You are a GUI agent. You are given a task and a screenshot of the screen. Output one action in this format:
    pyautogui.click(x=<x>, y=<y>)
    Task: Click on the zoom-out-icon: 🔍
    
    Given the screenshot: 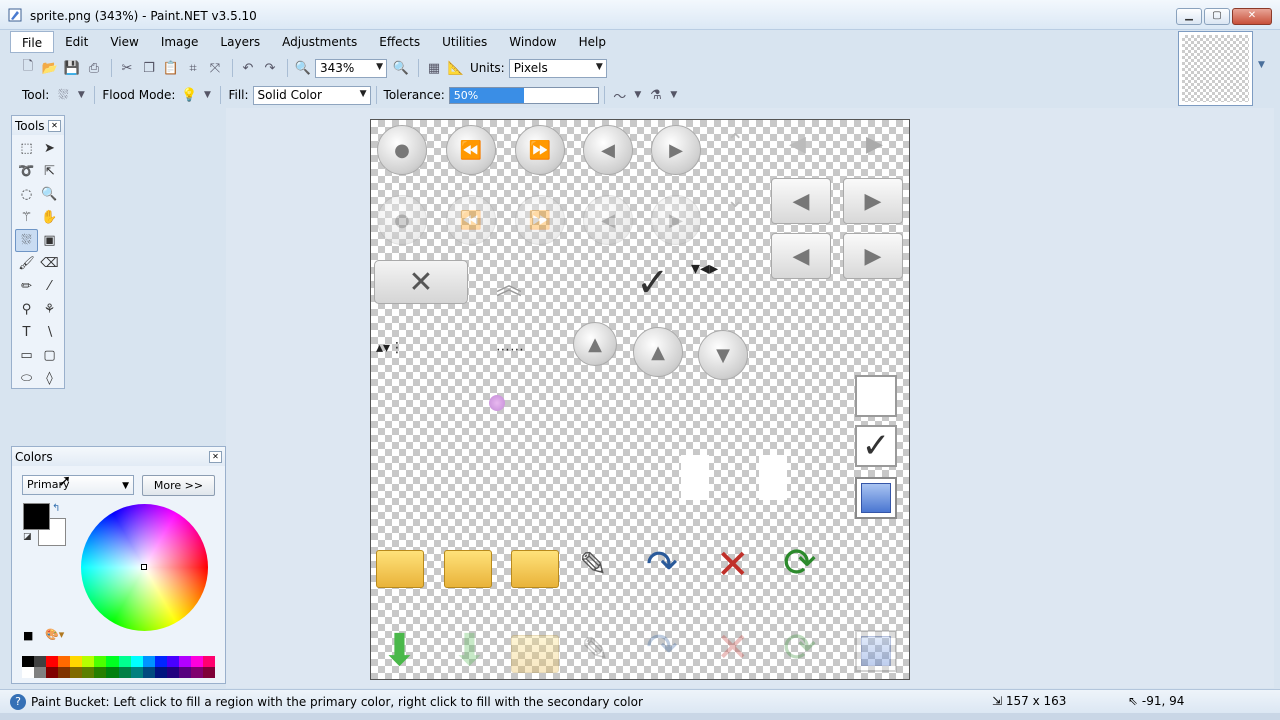 What is the action you would take?
    pyautogui.click(x=303, y=68)
    